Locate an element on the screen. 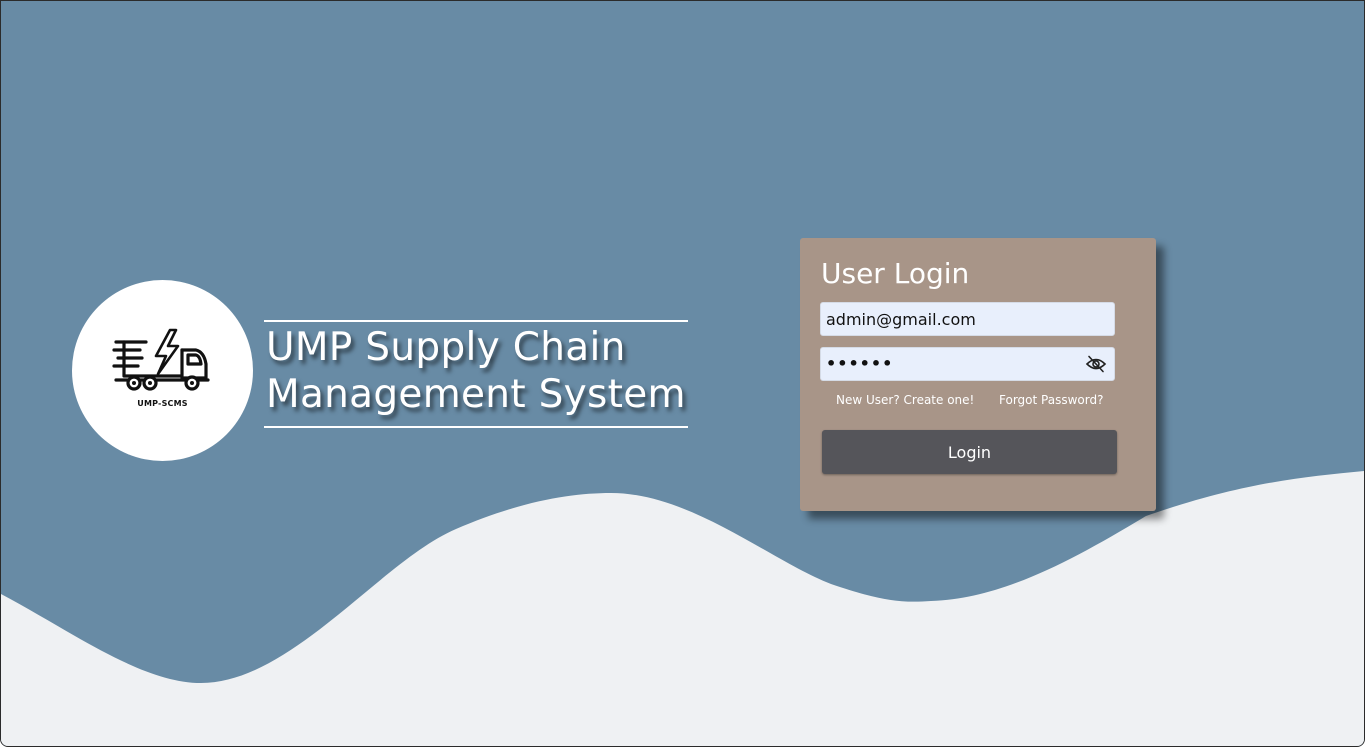 The width and height of the screenshot is (1365, 747). logo-text: UMP-SCMS is located at coordinates (162, 403).